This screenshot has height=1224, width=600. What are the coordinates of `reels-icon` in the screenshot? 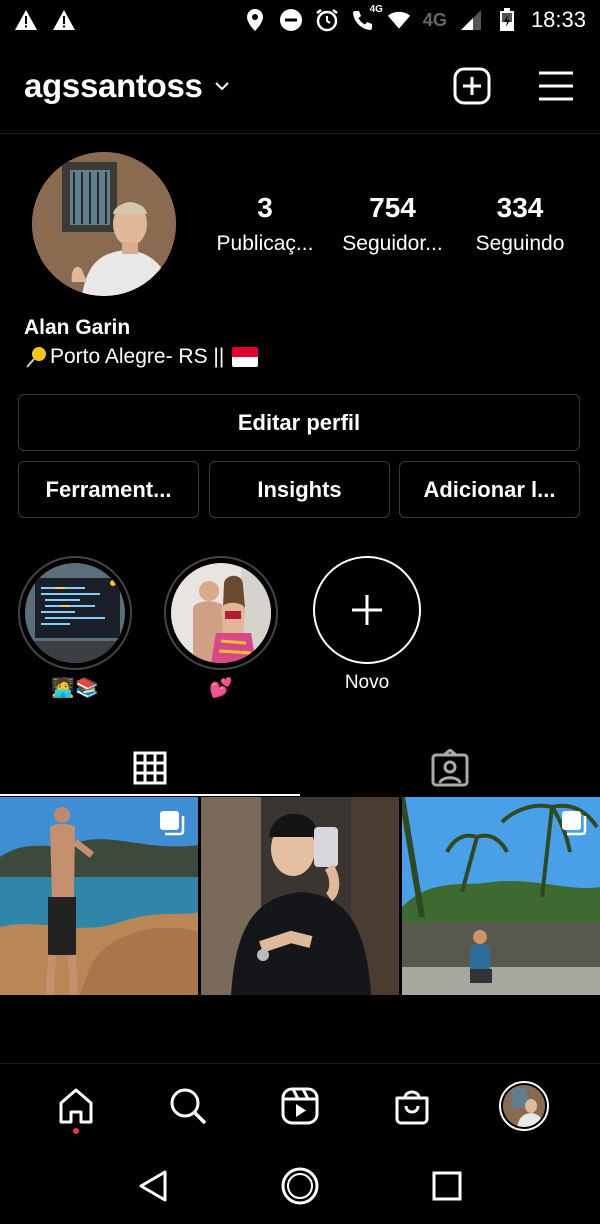 It's located at (300, 1106).